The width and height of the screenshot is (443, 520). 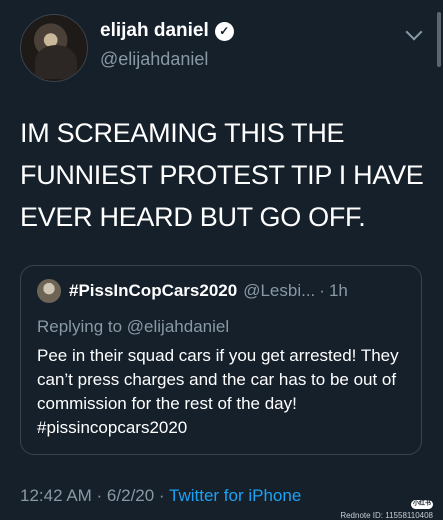 I want to click on author-avatar, so click(x=54, y=48).